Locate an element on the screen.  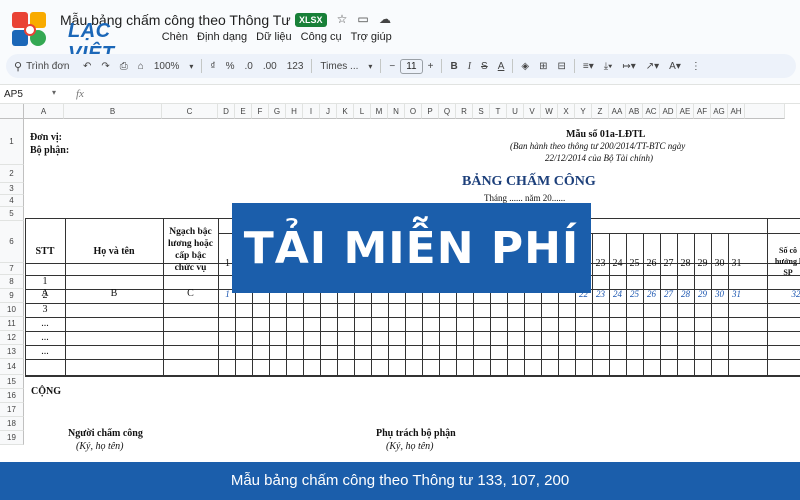
menu-item-data: Dữ liệu is located at coordinates (274, 39).